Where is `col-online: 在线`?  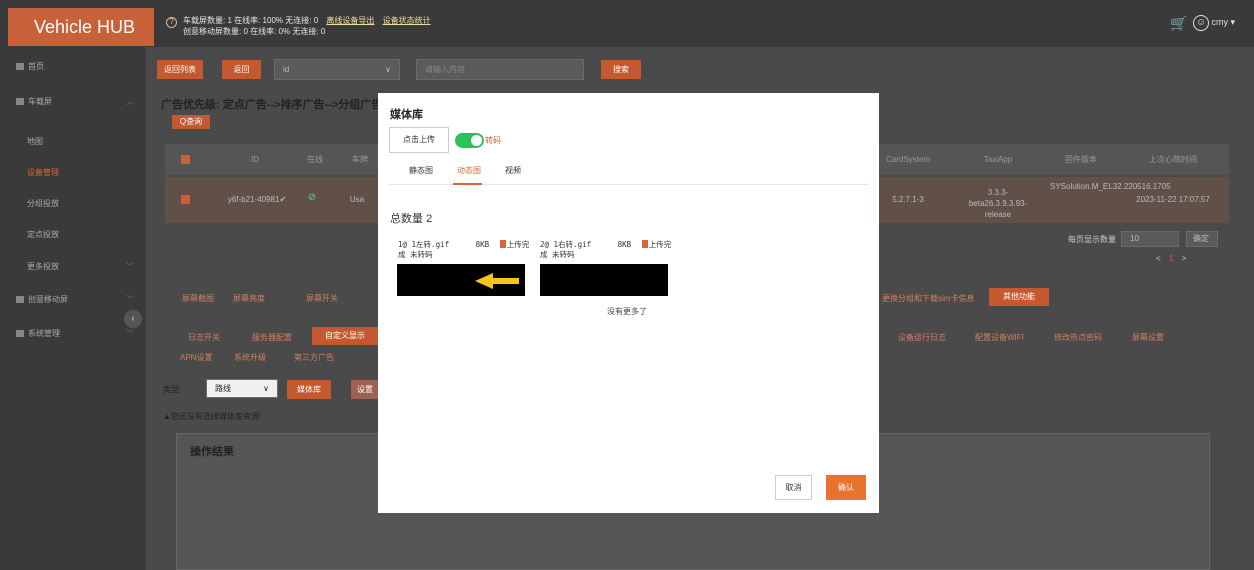 col-online: 在线 is located at coordinates (315, 159).